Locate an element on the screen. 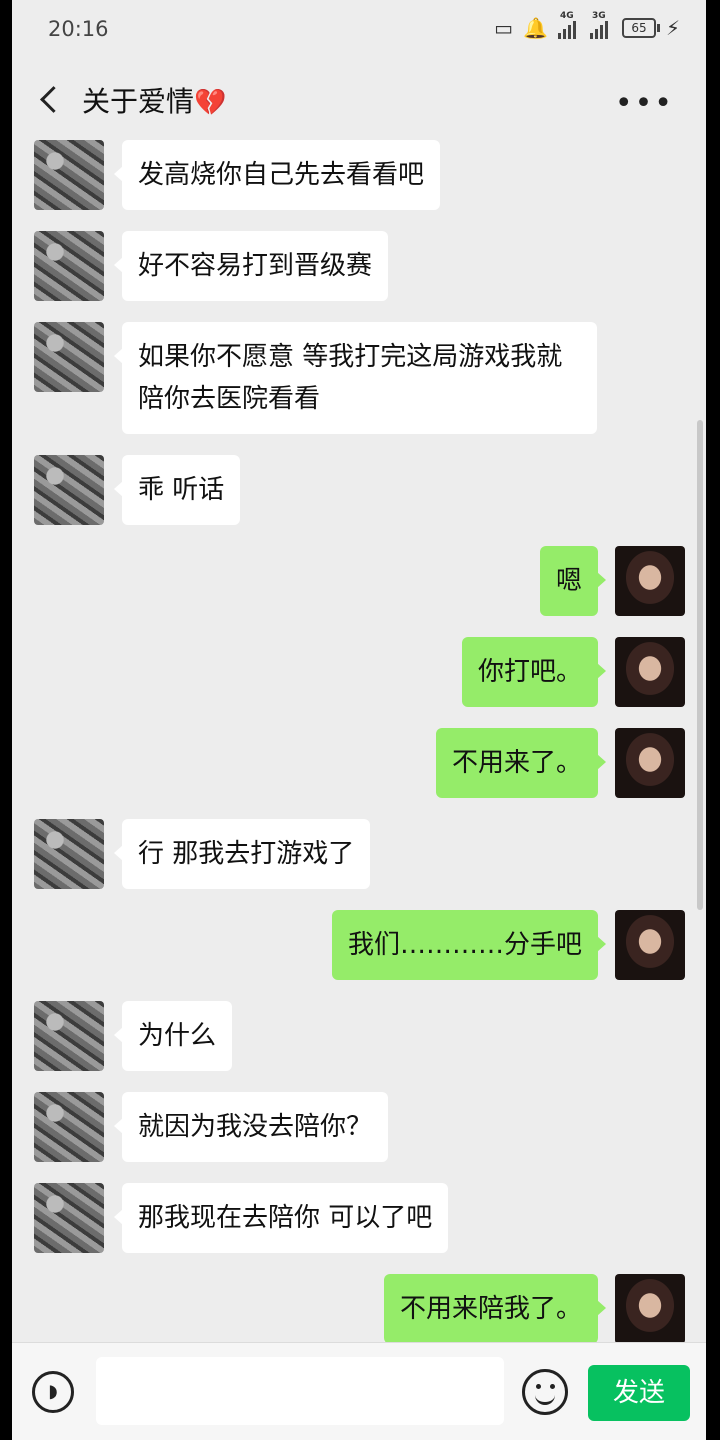 This screenshot has height=1440, width=720. bell-icon: 🔔 is located at coordinates (535, 28).